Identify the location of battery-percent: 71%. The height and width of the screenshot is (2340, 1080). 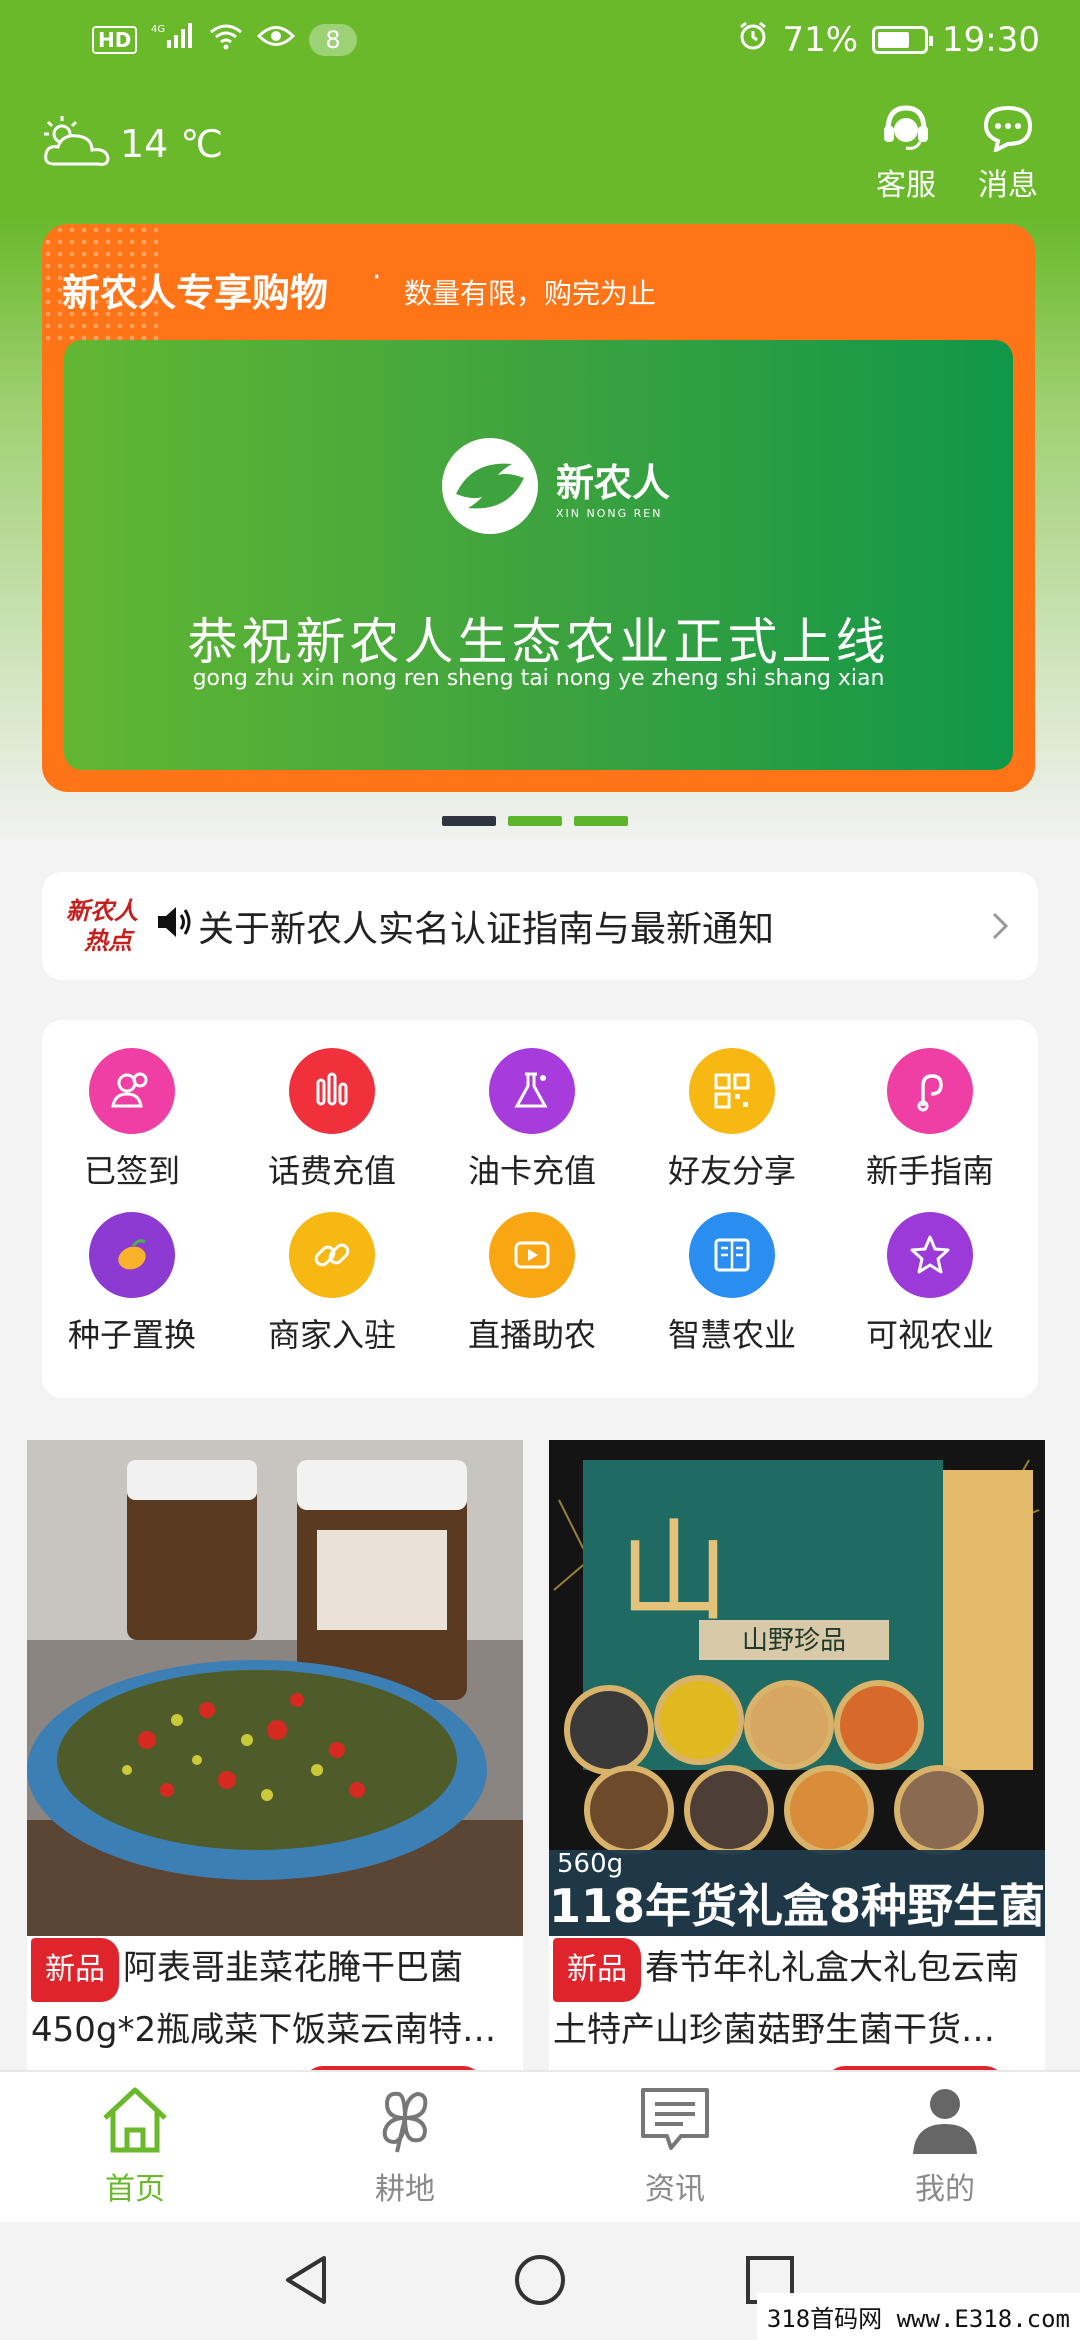
(820, 40).